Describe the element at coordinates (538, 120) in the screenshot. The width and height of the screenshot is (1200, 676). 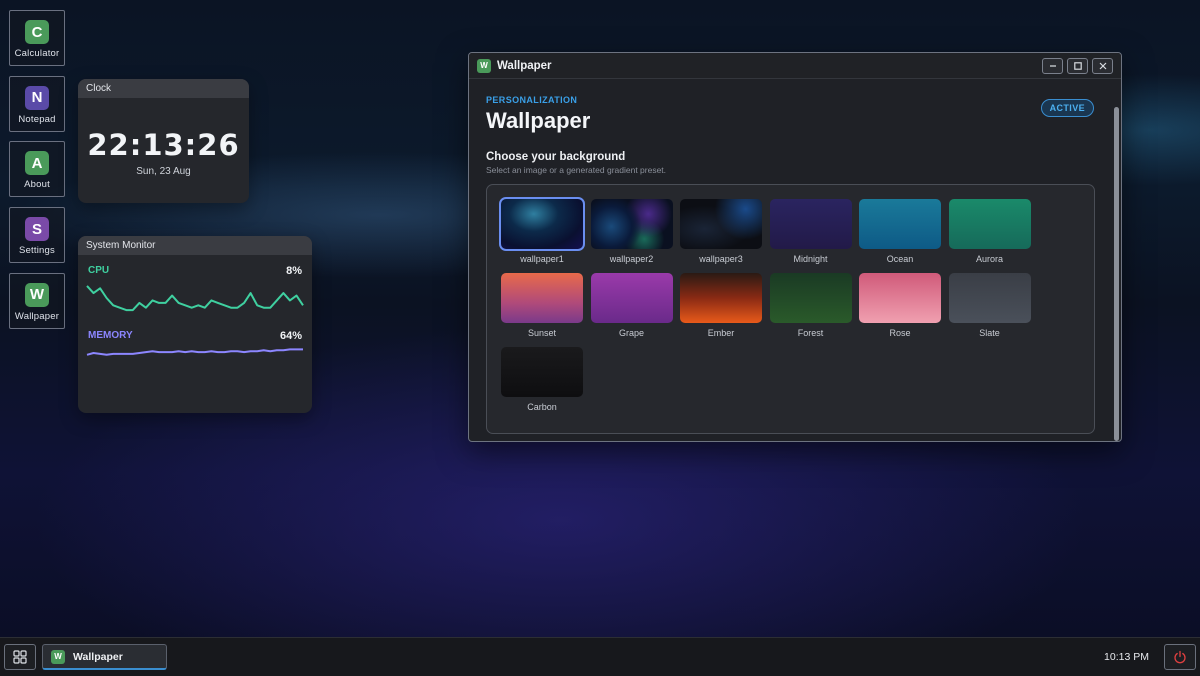
I see `page-title: Wallpaper` at that location.